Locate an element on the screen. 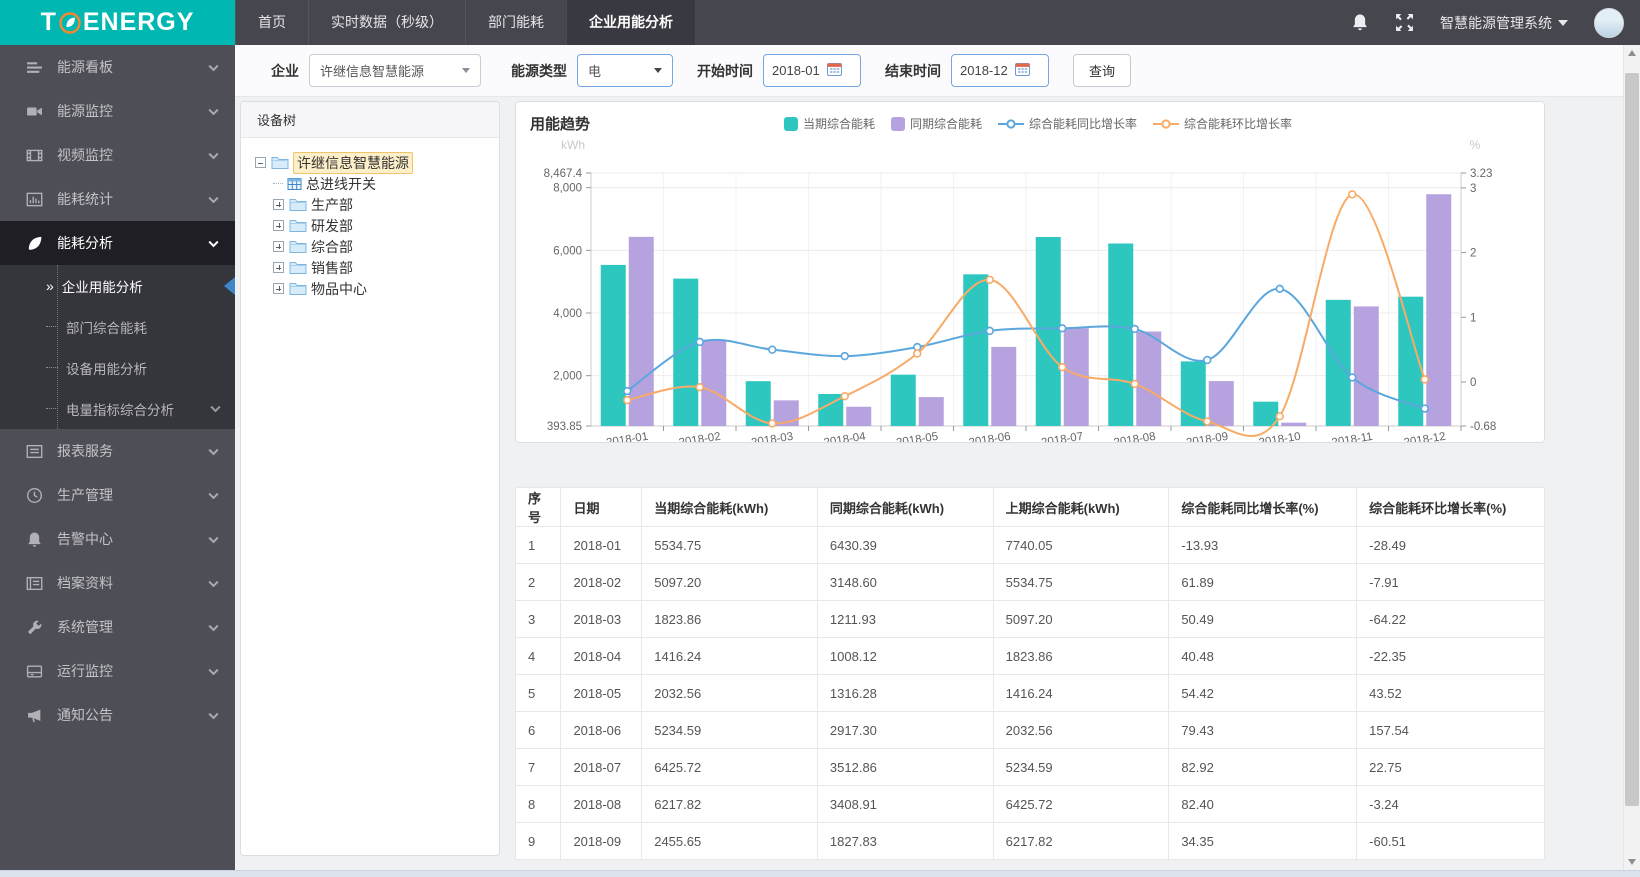 The width and height of the screenshot is (1640, 877). legend-item: 当期综合能耗 is located at coordinates (829, 123).